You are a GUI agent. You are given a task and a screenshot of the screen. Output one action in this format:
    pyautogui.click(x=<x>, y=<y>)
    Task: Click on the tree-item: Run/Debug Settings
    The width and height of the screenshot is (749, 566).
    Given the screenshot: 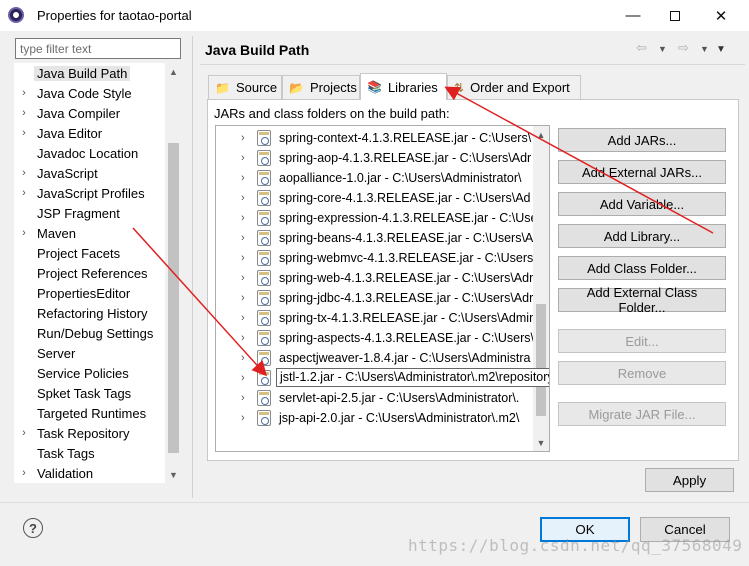 What is the action you would take?
    pyautogui.click(x=90, y=333)
    